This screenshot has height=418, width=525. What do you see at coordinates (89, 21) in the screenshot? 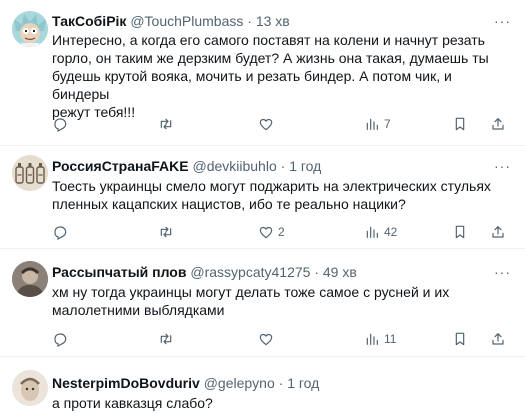
I see `display-name: ТакСобіРік` at bounding box center [89, 21].